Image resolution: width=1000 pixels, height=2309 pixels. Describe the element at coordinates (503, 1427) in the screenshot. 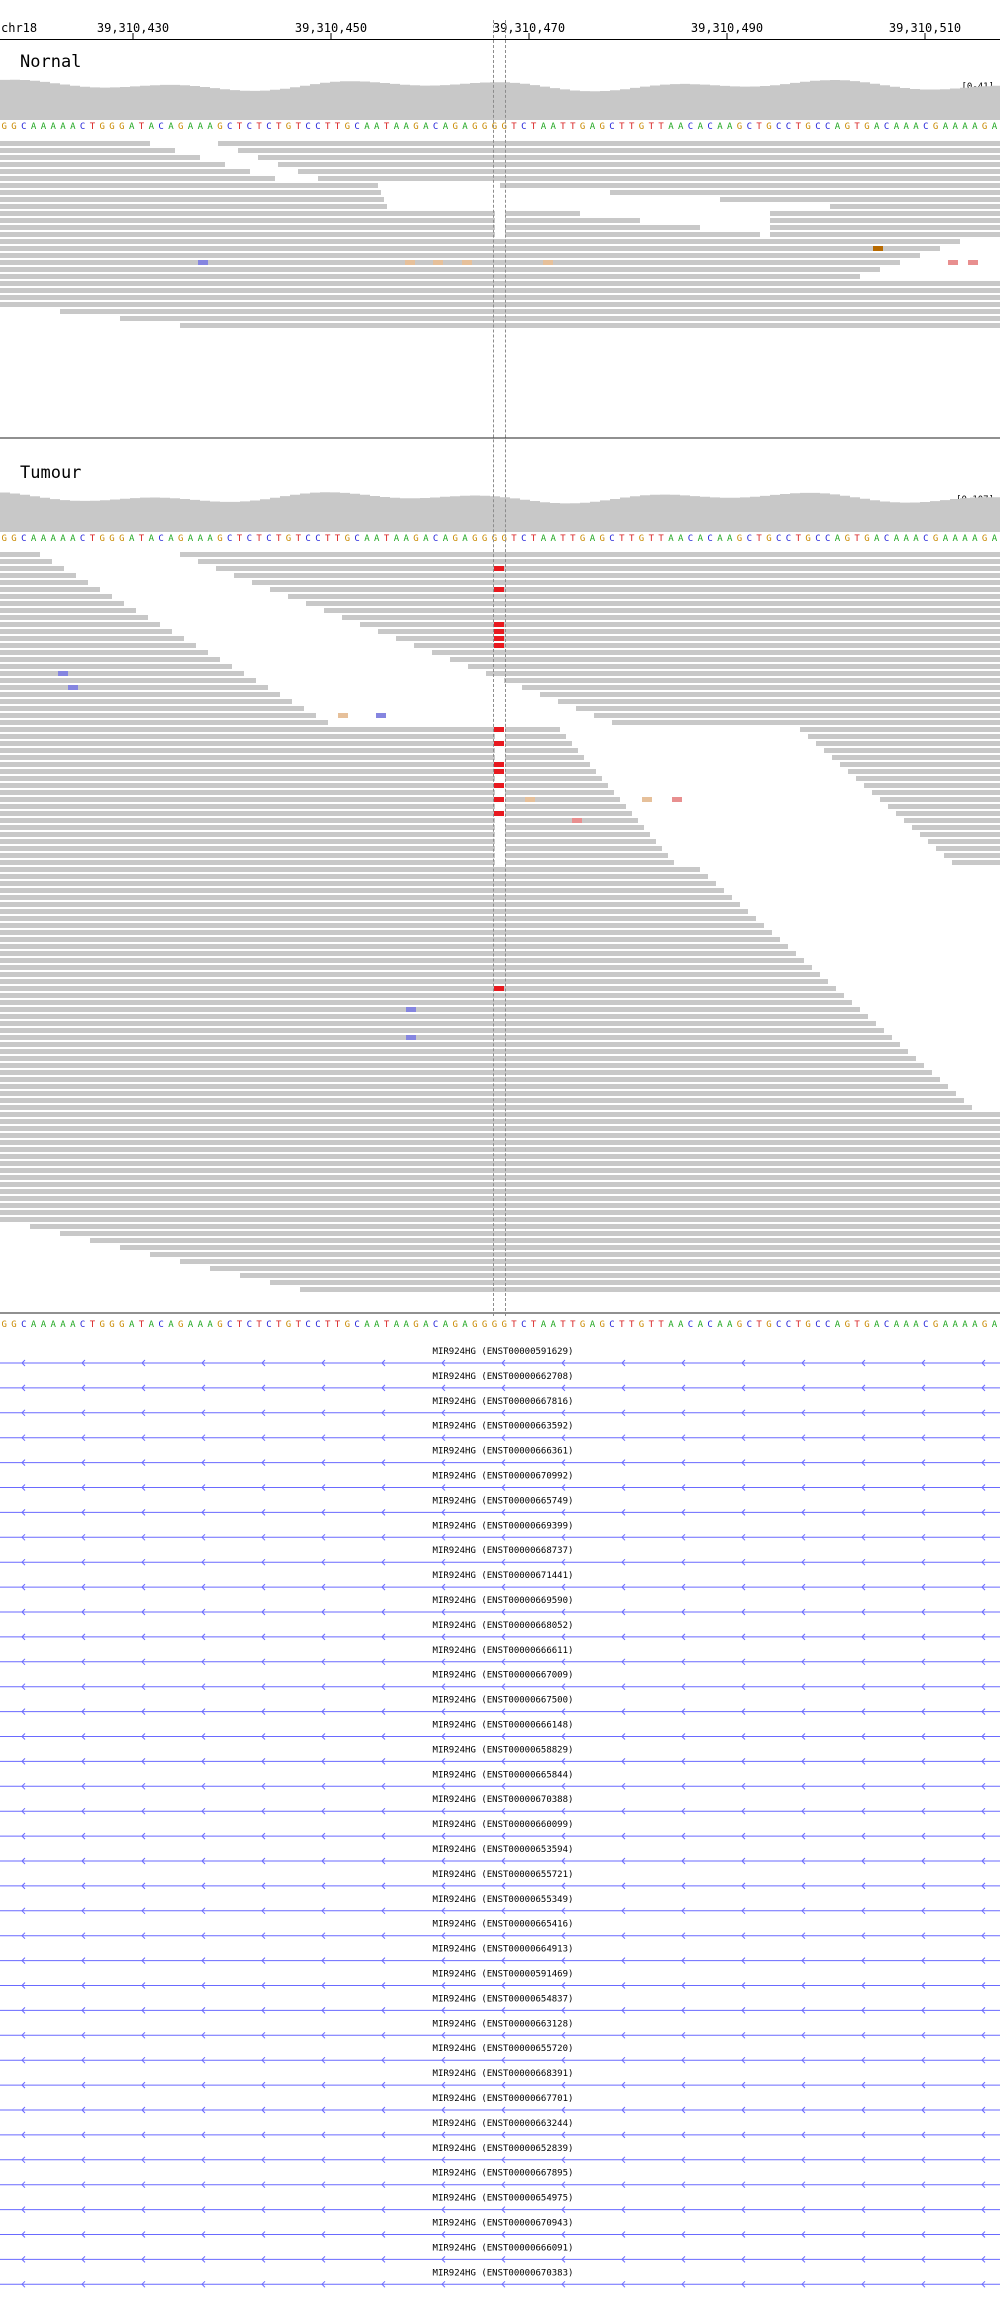

I see `transcript-label: MIR924HG (ENST00000663592)` at that location.